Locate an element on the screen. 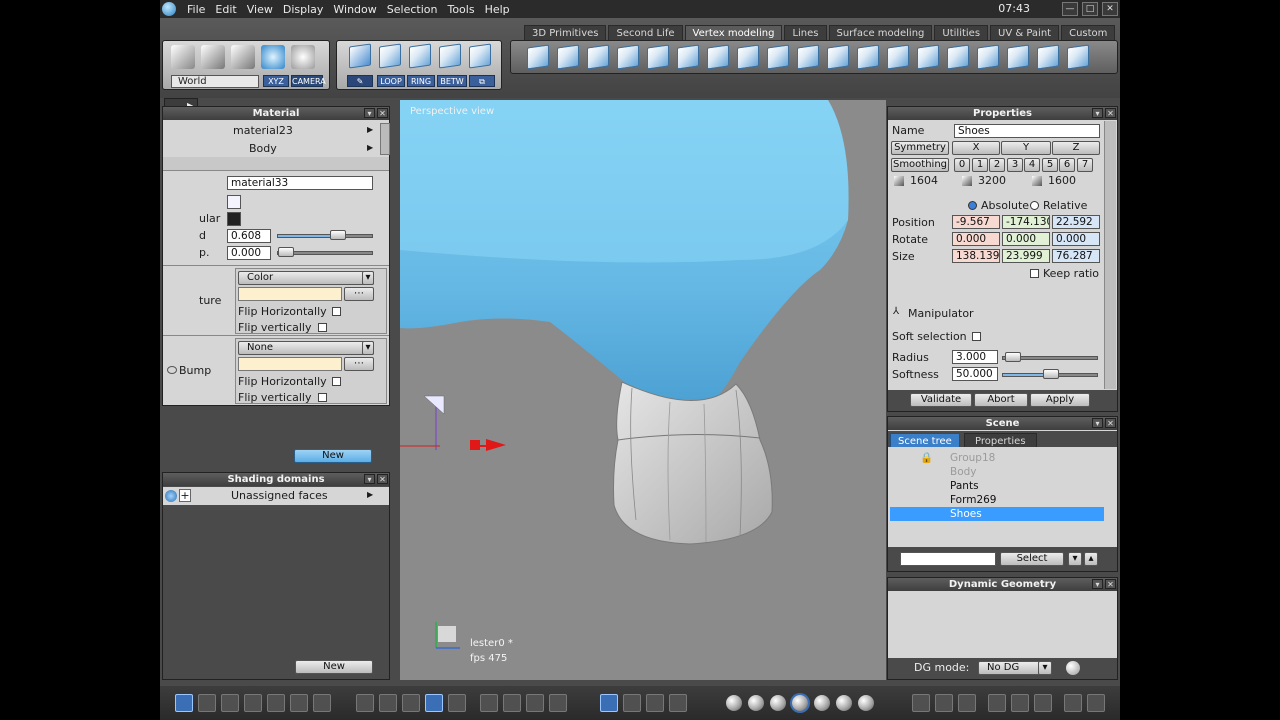  value2-slider is located at coordinates (325, 252).